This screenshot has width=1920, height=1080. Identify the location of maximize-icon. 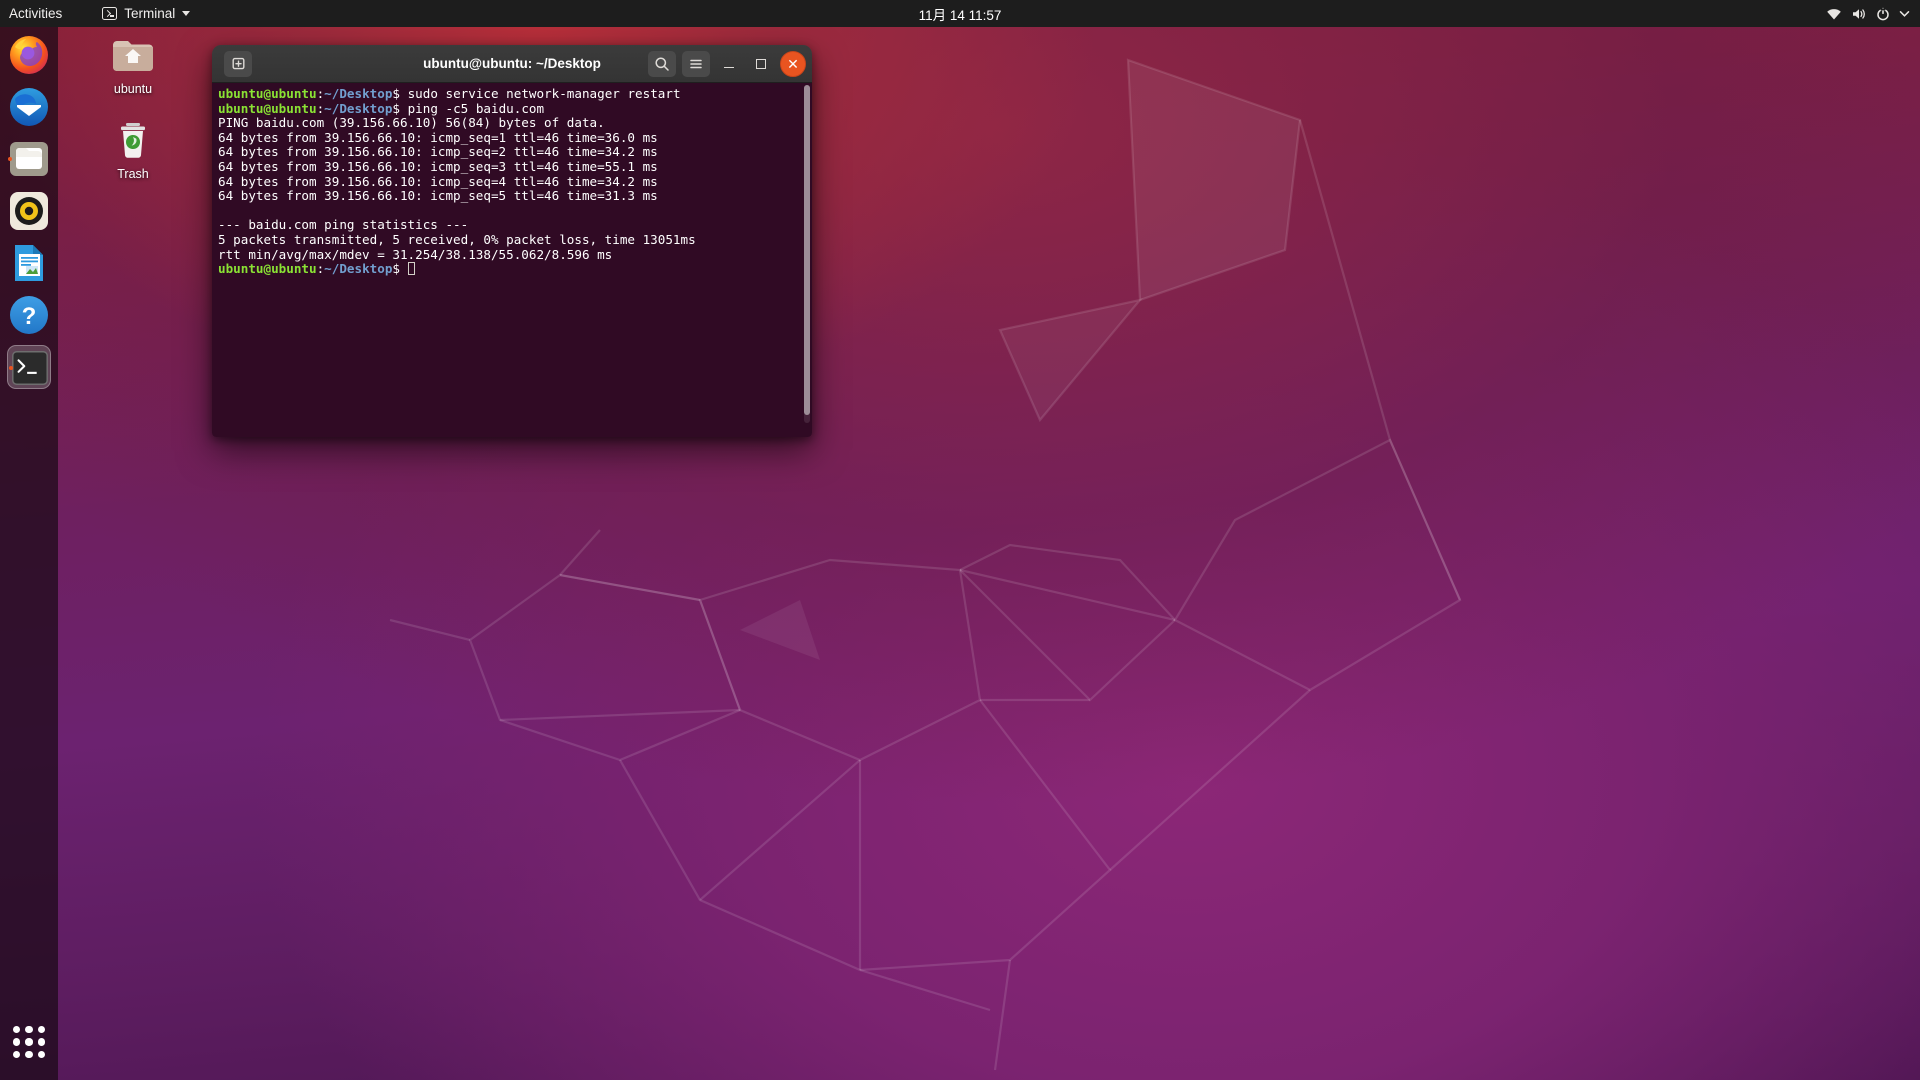
(761, 64).